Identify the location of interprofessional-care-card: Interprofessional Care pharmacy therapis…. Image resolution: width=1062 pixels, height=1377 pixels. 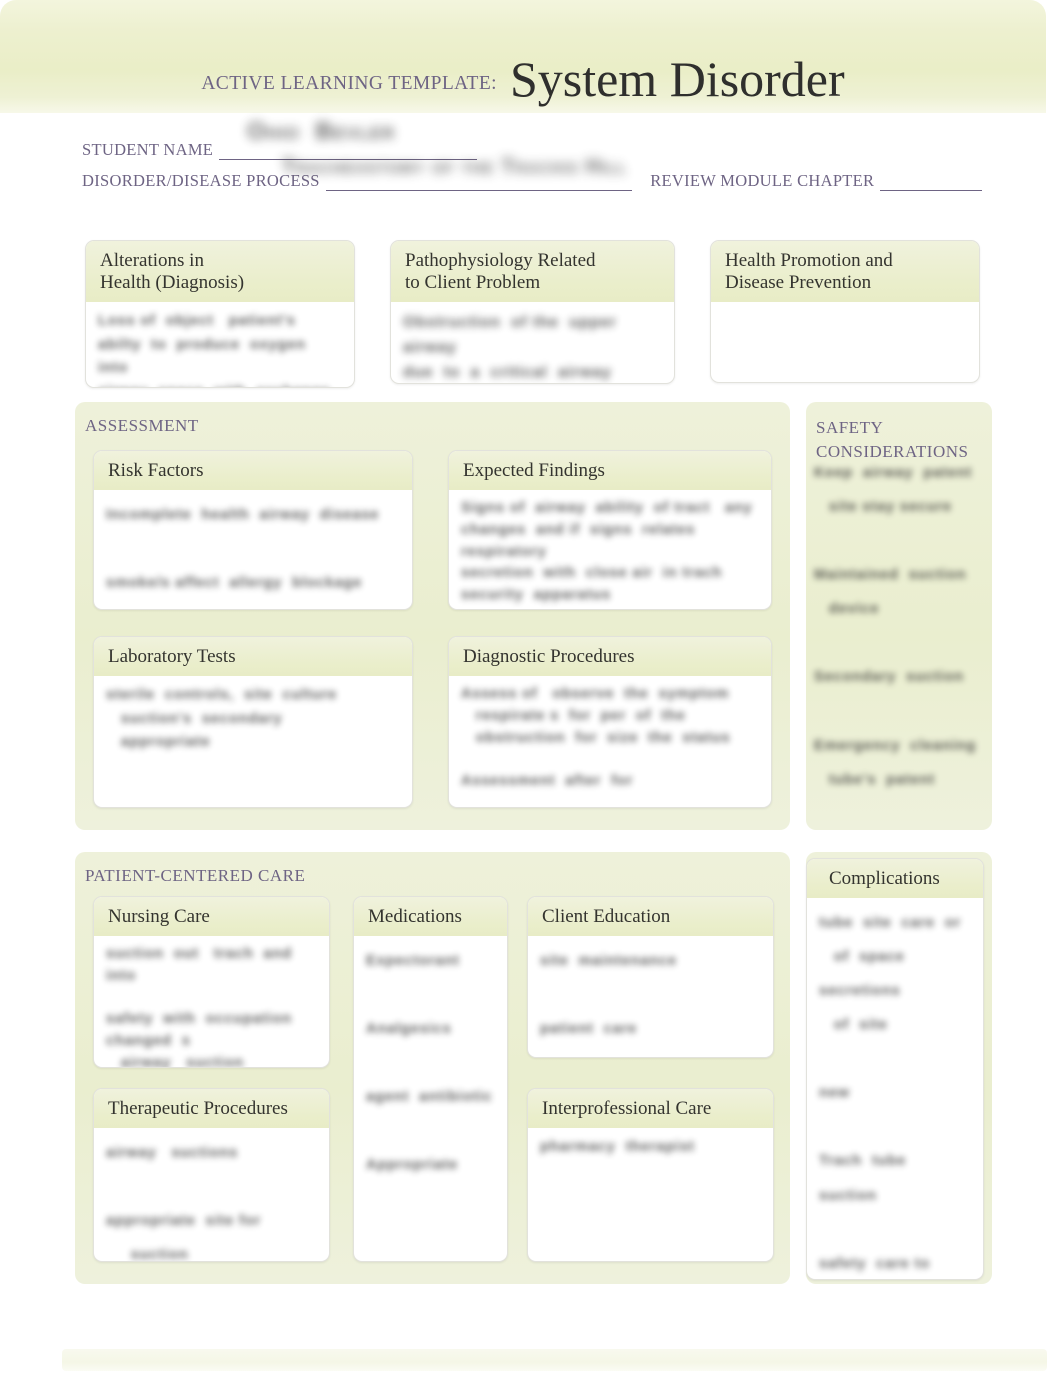
(650, 1175).